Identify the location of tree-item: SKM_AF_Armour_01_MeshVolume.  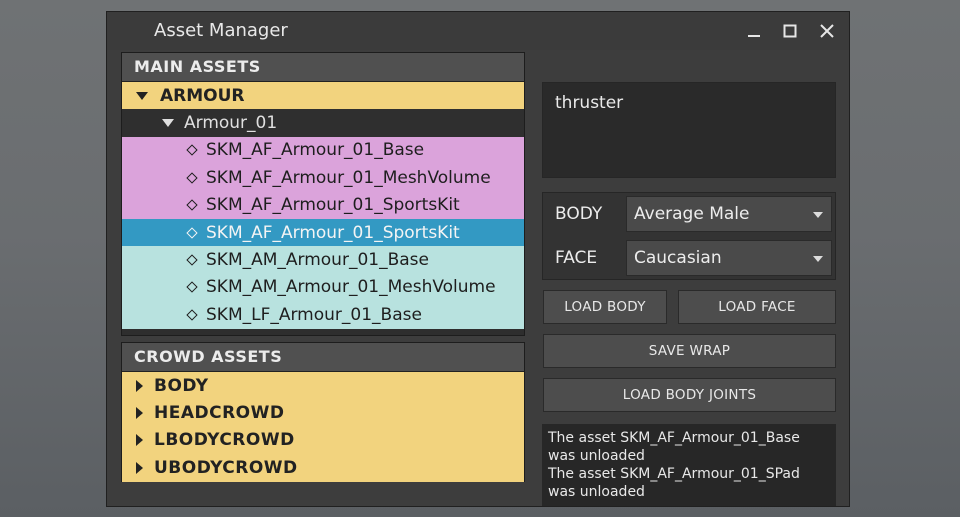
(323, 178).